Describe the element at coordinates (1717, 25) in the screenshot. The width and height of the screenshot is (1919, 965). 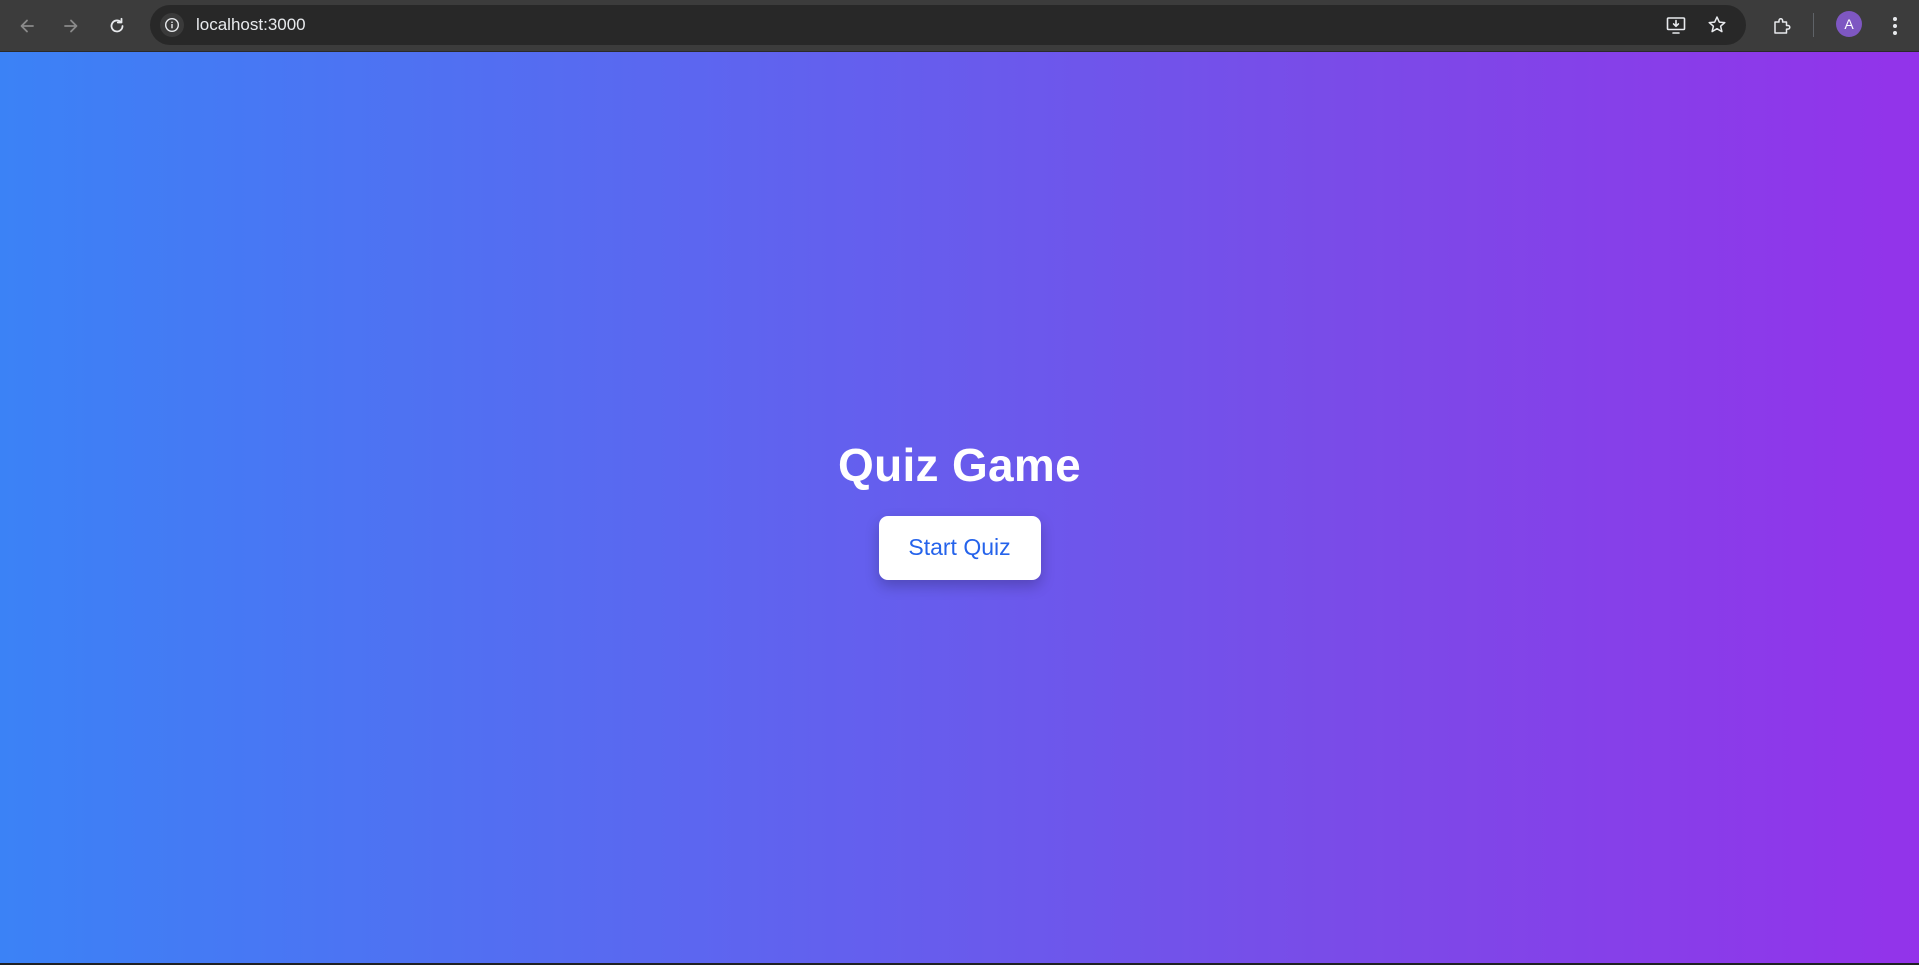
I see `star-icon` at that location.